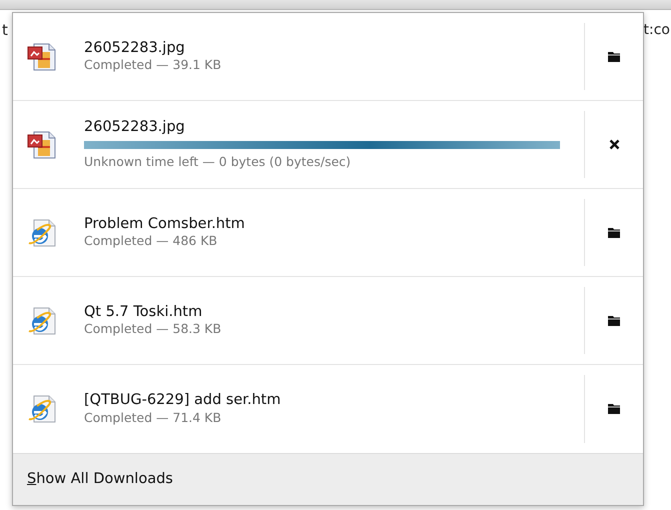 This screenshot has height=510, width=671. What do you see at coordinates (218, 162) in the screenshot?
I see `download-status: Unknown time left — 0 bytes (0 bytes/sec)` at bounding box center [218, 162].